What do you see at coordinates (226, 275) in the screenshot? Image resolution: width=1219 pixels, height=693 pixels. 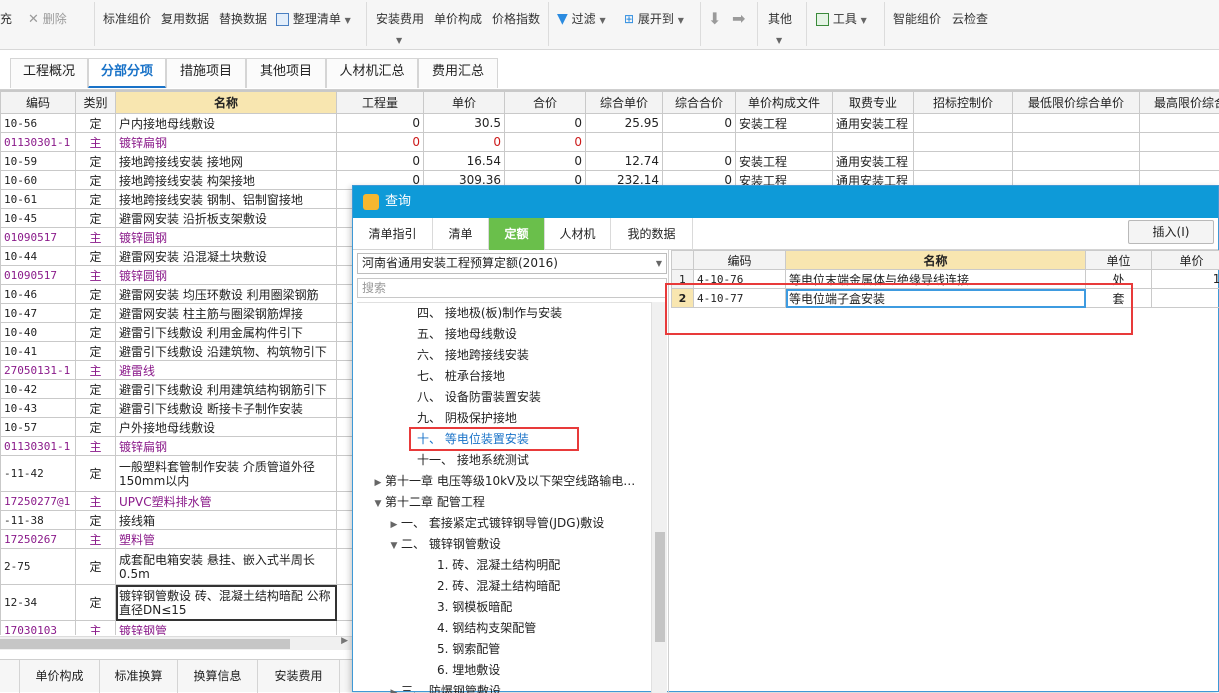 I see `cell-name: 镀锌圆钢` at bounding box center [226, 275].